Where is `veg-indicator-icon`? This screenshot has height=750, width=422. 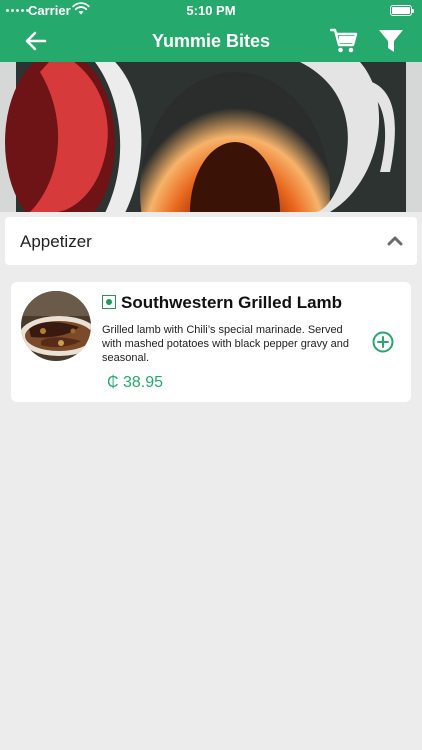 veg-indicator-icon is located at coordinates (109, 302).